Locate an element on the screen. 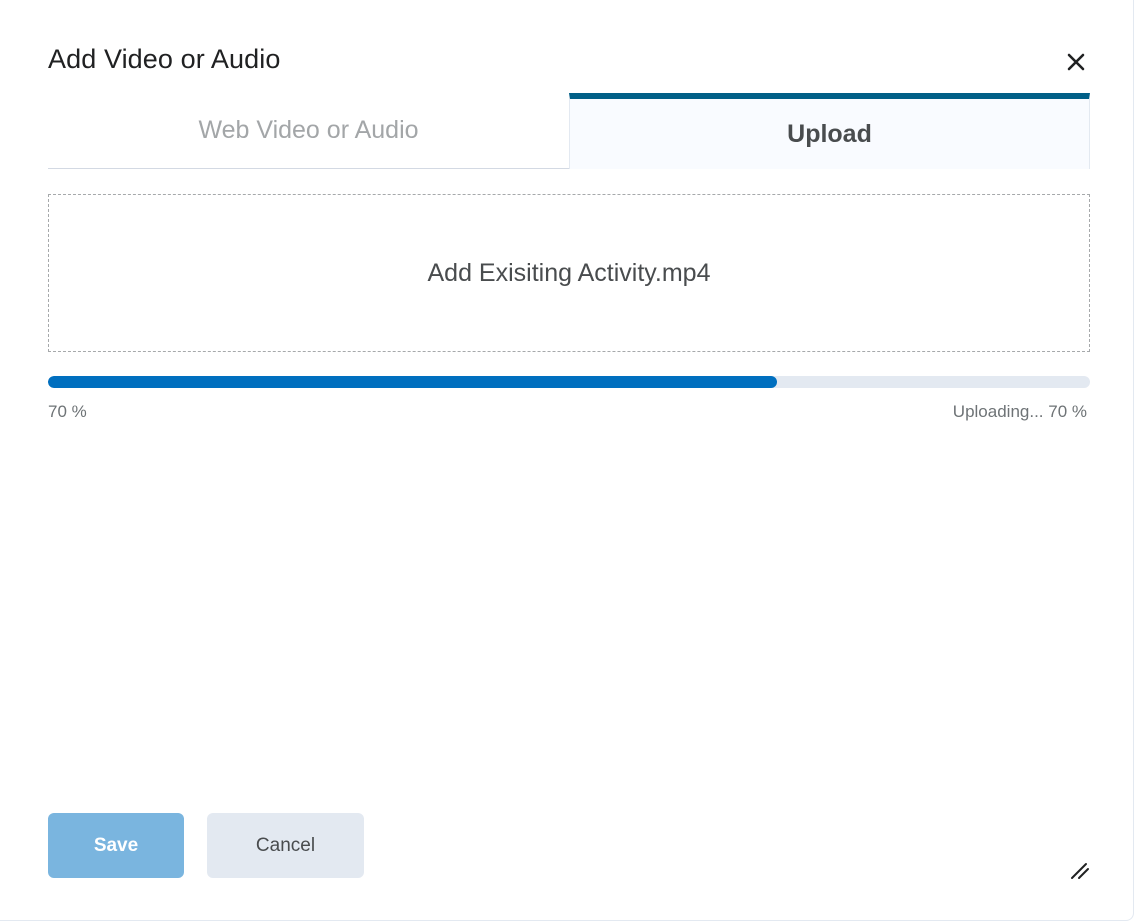 Image resolution: width=1136 pixels, height=923 pixels. dialog-title: Add Video or Audio is located at coordinates (164, 59).